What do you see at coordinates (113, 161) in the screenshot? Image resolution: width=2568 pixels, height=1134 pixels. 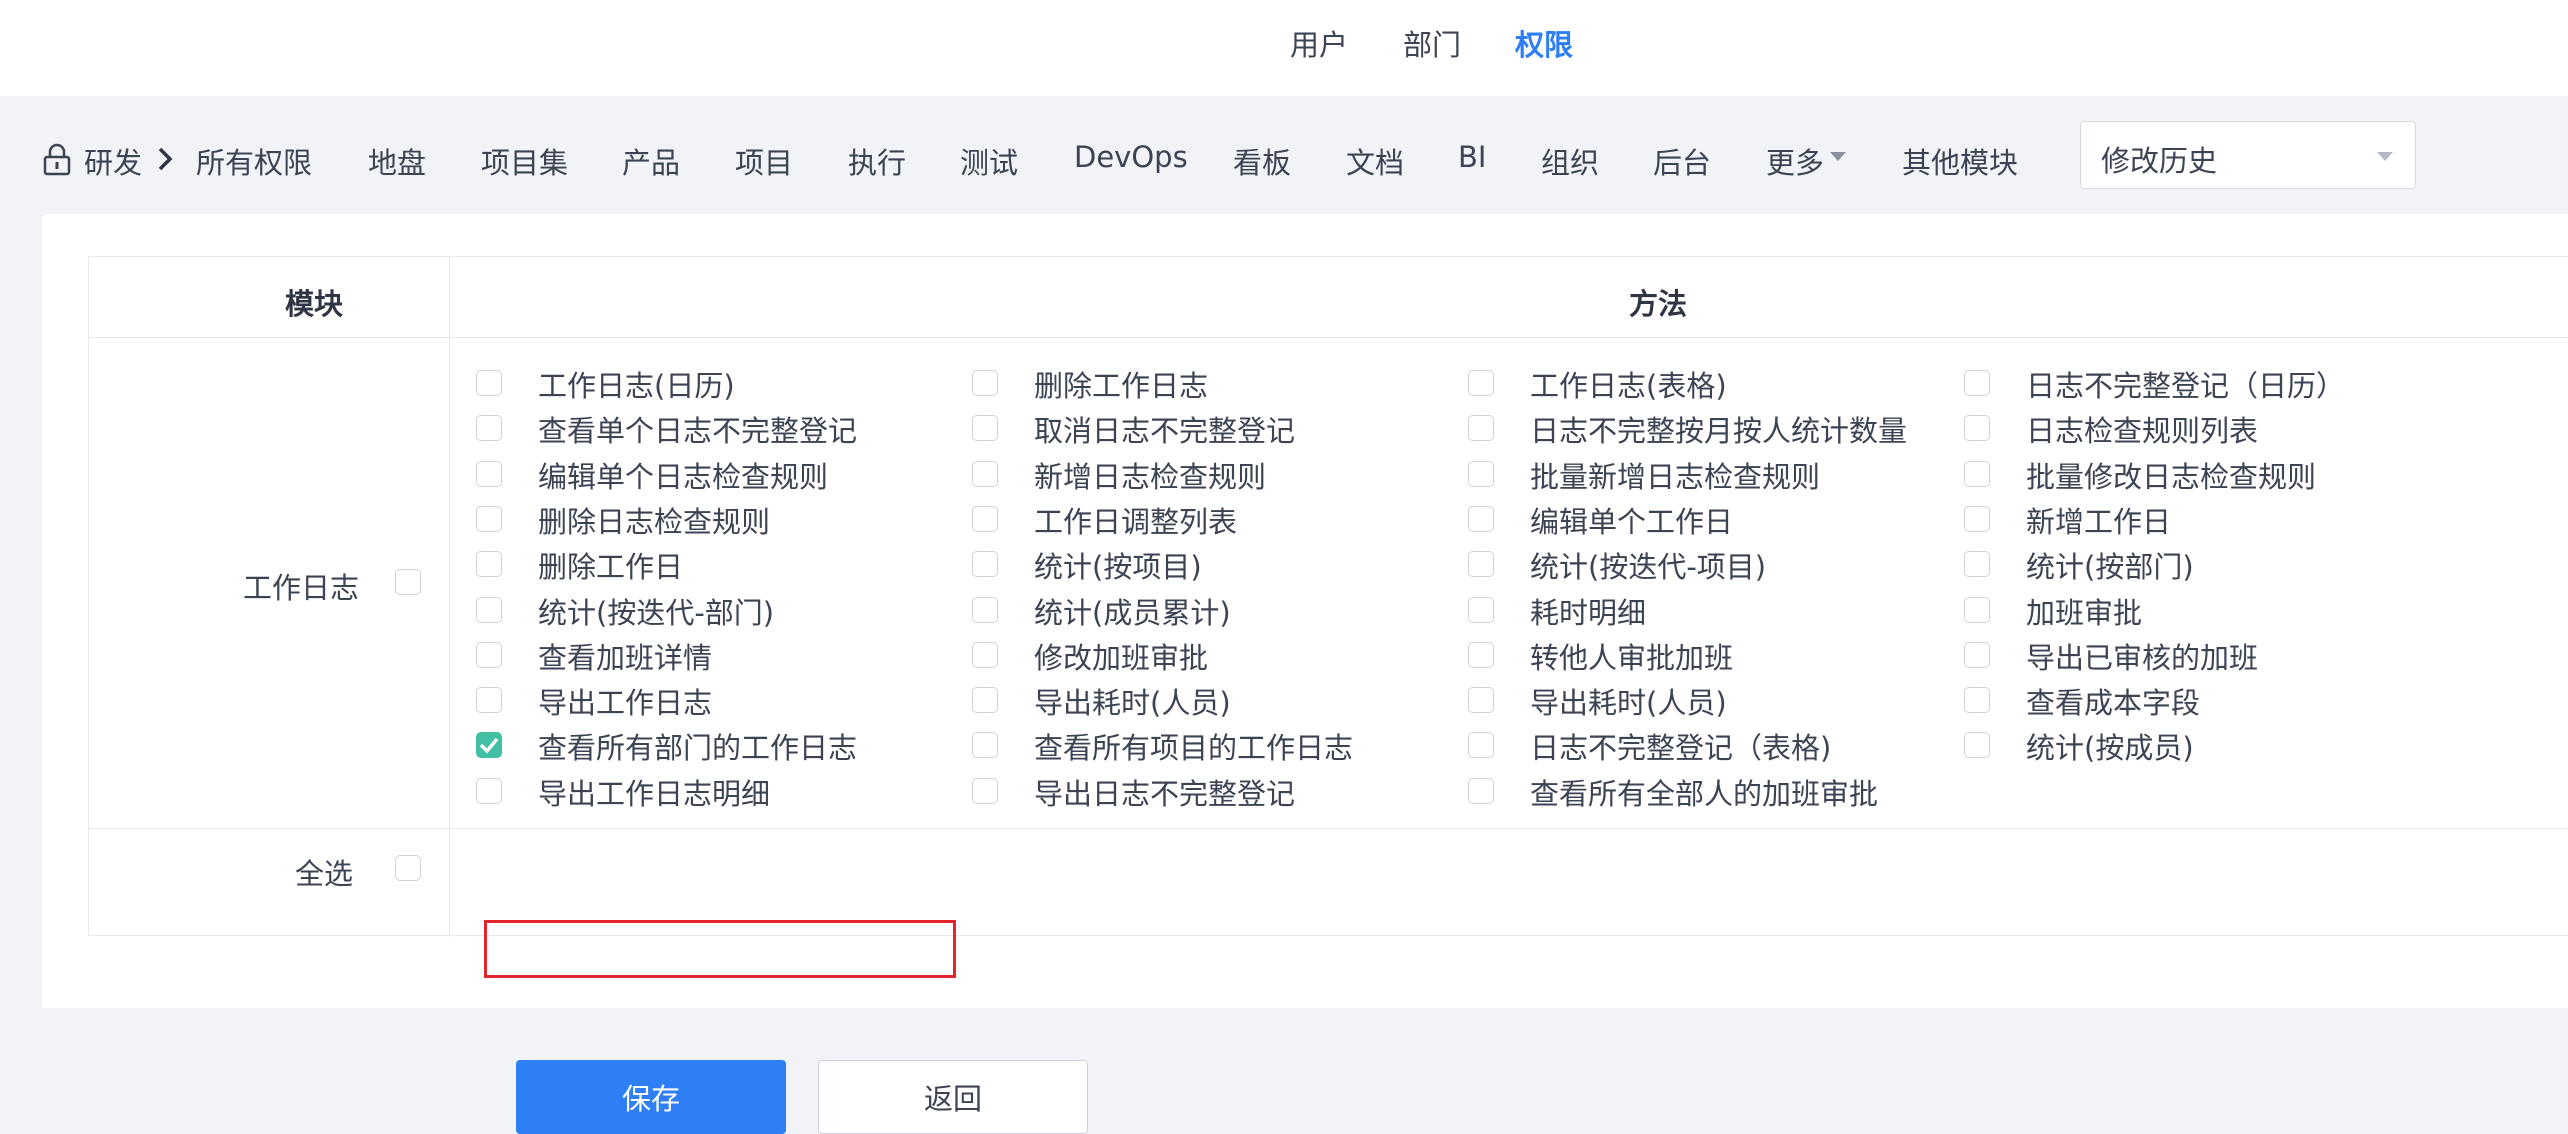 I see `breadcrumb-product: 研发` at bounding box center [113, 161].